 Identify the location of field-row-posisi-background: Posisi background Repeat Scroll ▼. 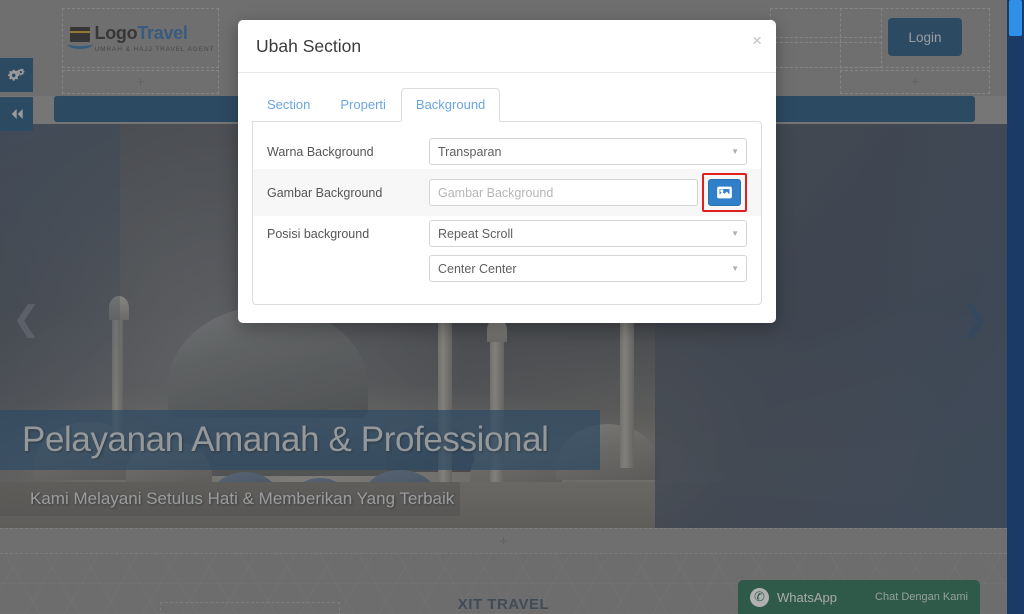
(507, 233).